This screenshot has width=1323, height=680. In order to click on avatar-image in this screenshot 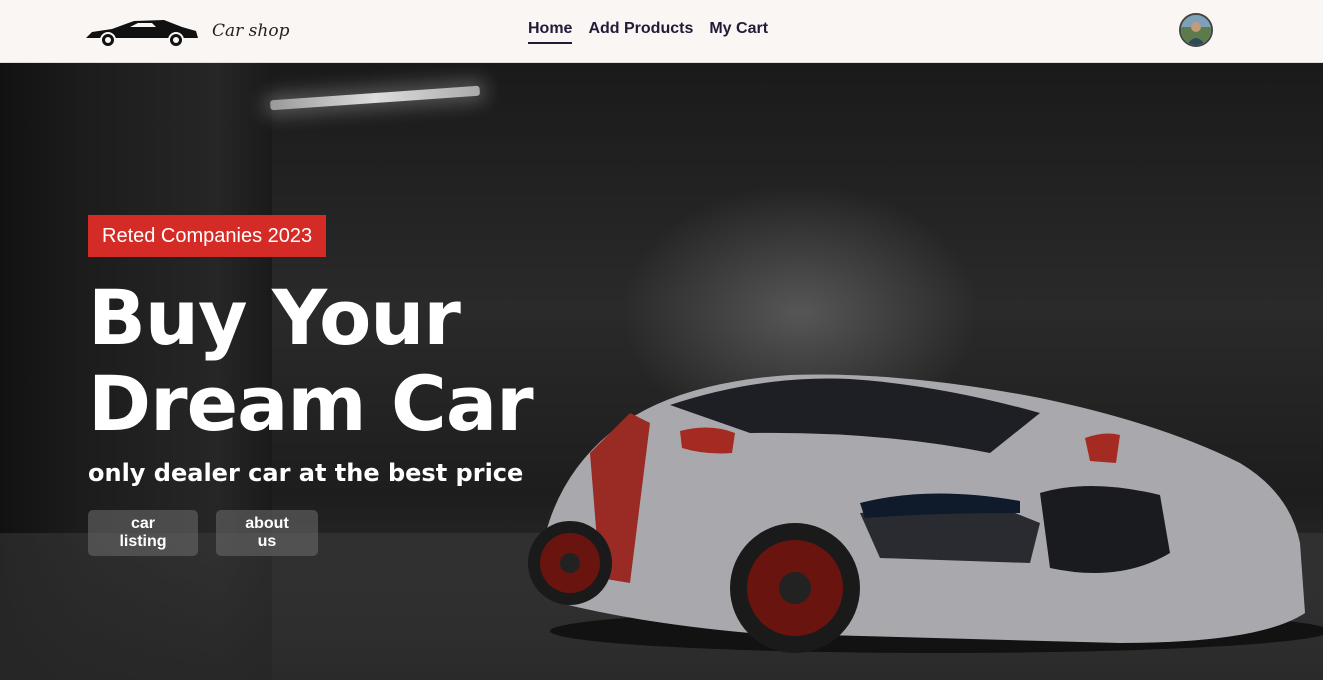, I will do `click(1196, 30)`.